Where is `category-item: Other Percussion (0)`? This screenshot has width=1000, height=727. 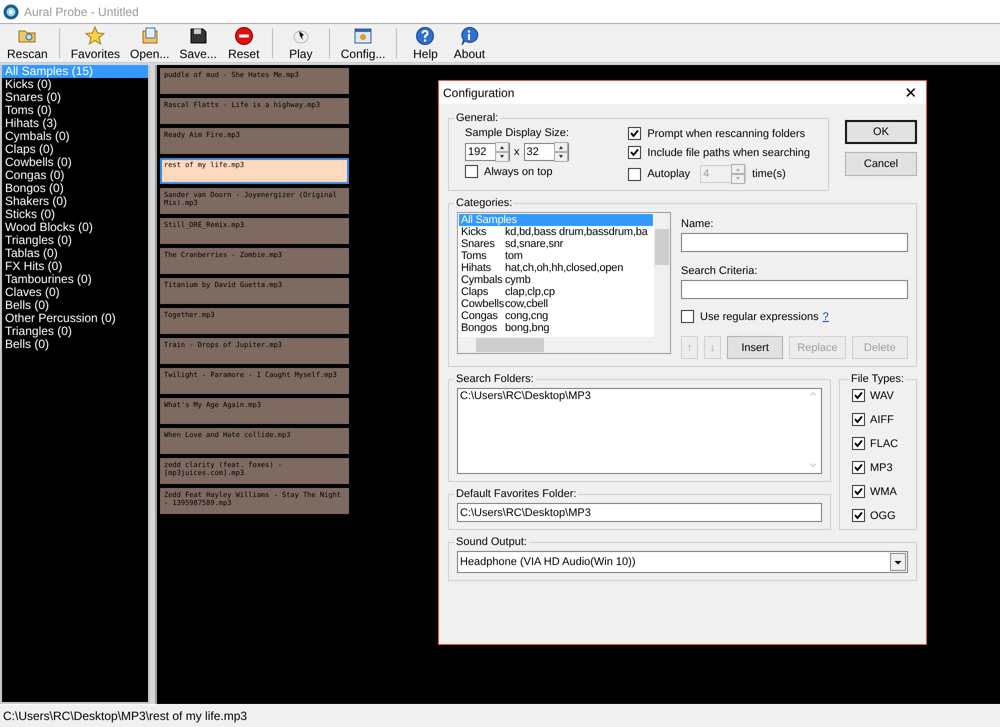 category-item: Other Percussion (0) is located at coordinates (75, 318).